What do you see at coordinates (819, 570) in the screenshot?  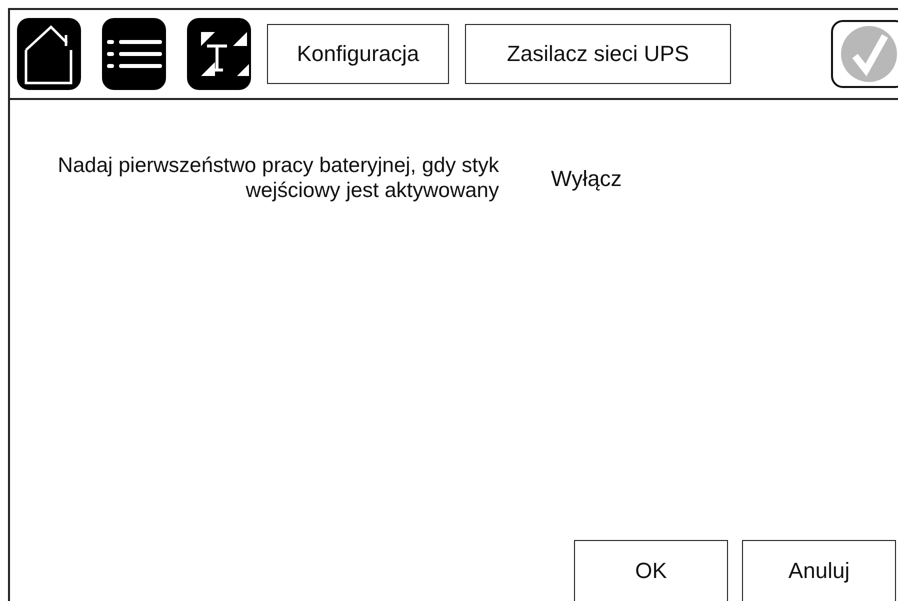 I see `dialog-button: Anuluj` at bounding box center [819, 570].